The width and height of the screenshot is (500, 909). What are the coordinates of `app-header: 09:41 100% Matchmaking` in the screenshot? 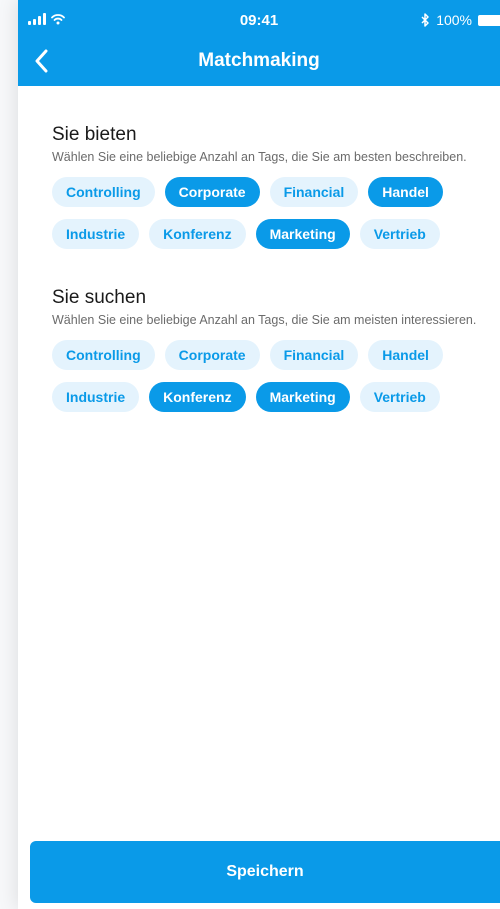 It's located at (259, 43).